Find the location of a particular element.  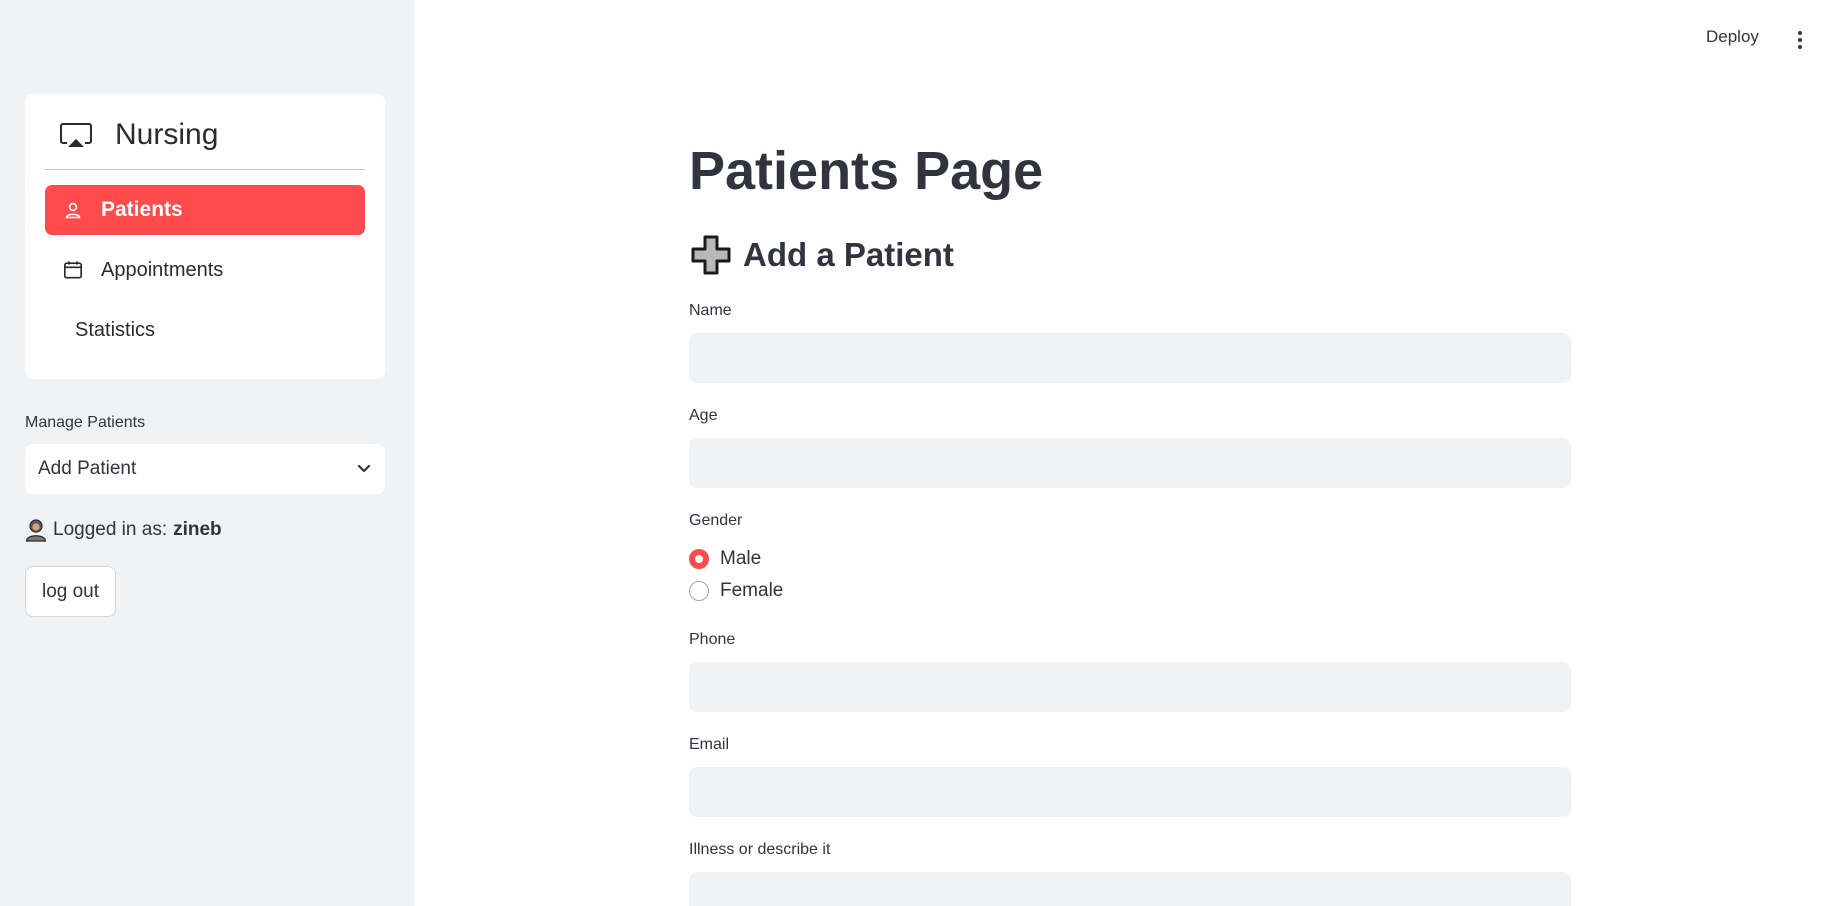

option-menu: Nursing Patients Appointments Statistics is located at coordinates (205, 236).